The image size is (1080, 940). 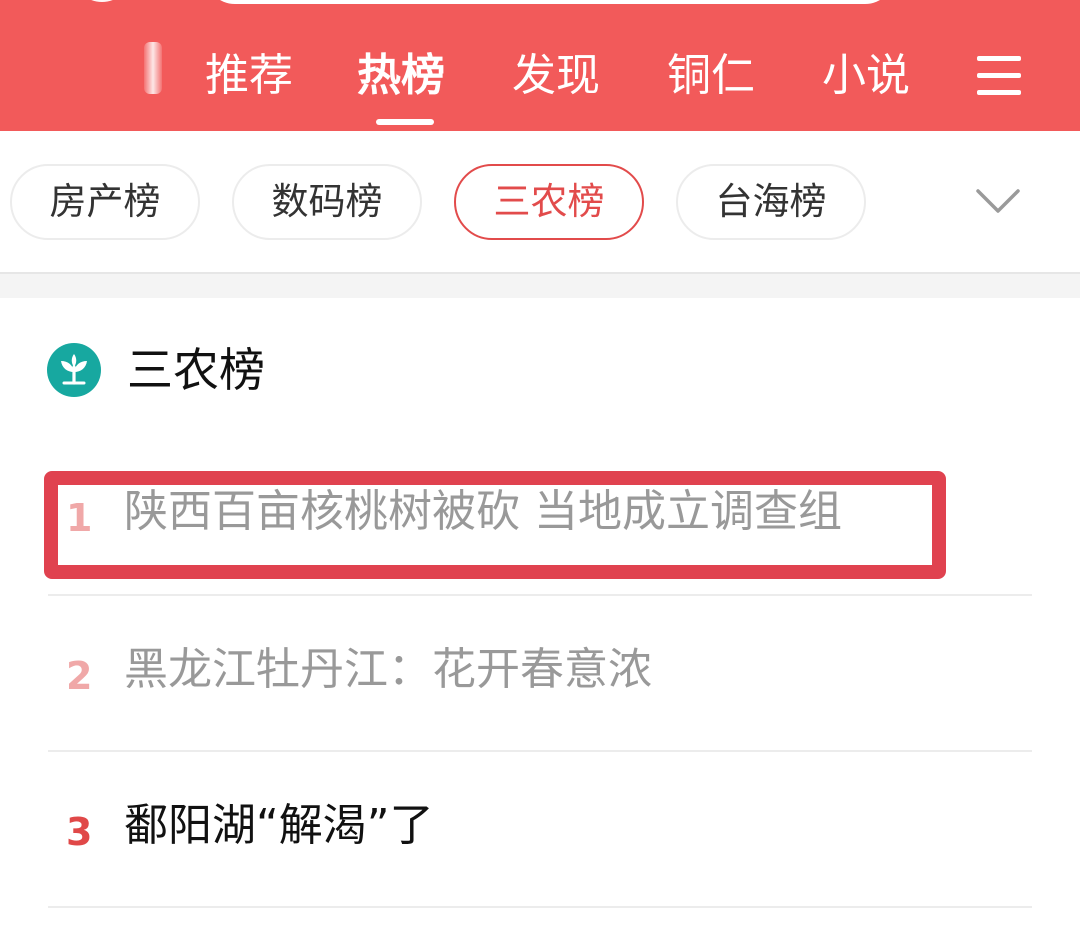 I want to click on chip-taiwan-strait: 台海榜, so click(x=771, y=202).